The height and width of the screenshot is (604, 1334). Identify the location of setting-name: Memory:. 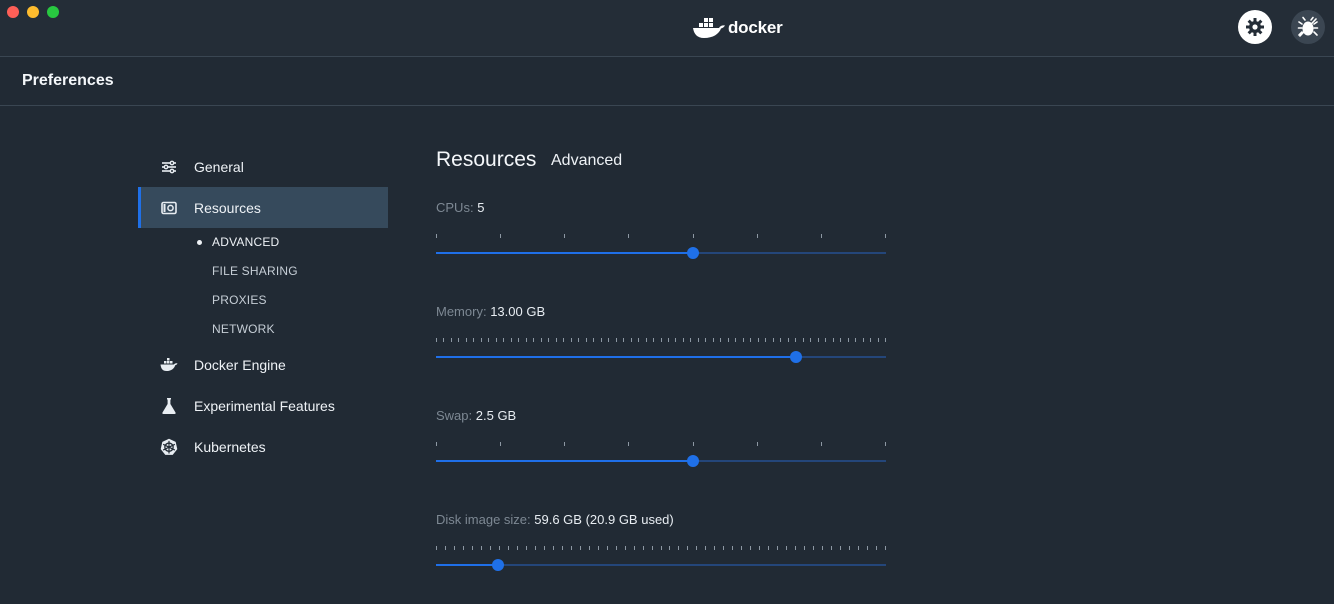
(461, 311).